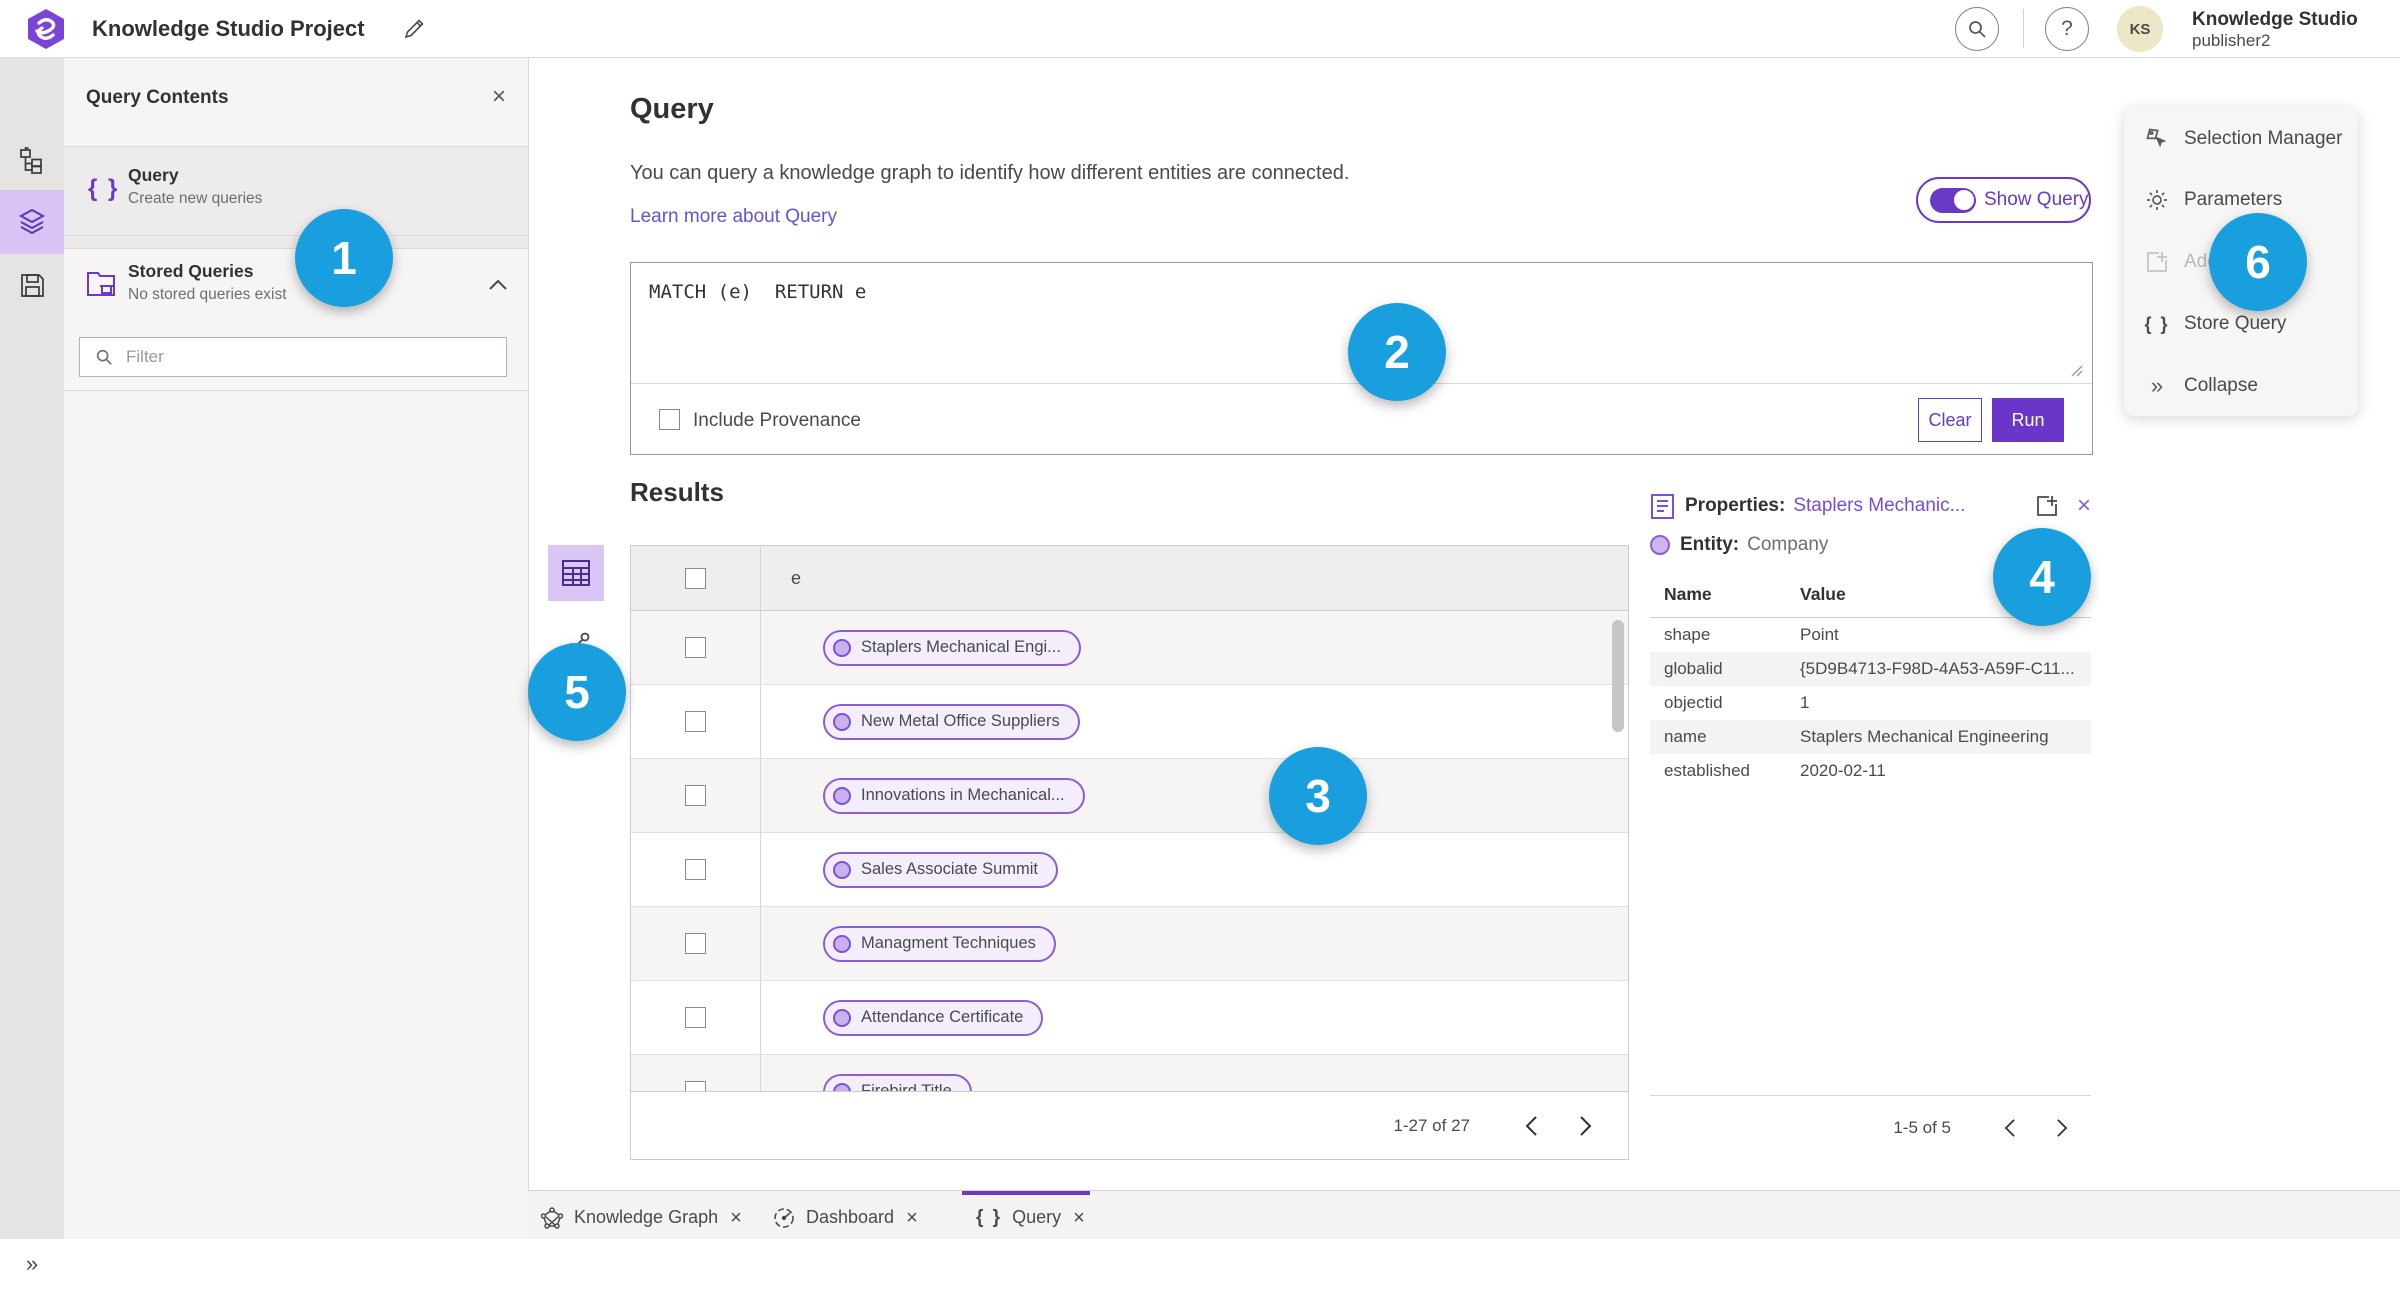  Describe the element at coordinates (46, 29) in the screenshot. I see `app-logo` at that location.